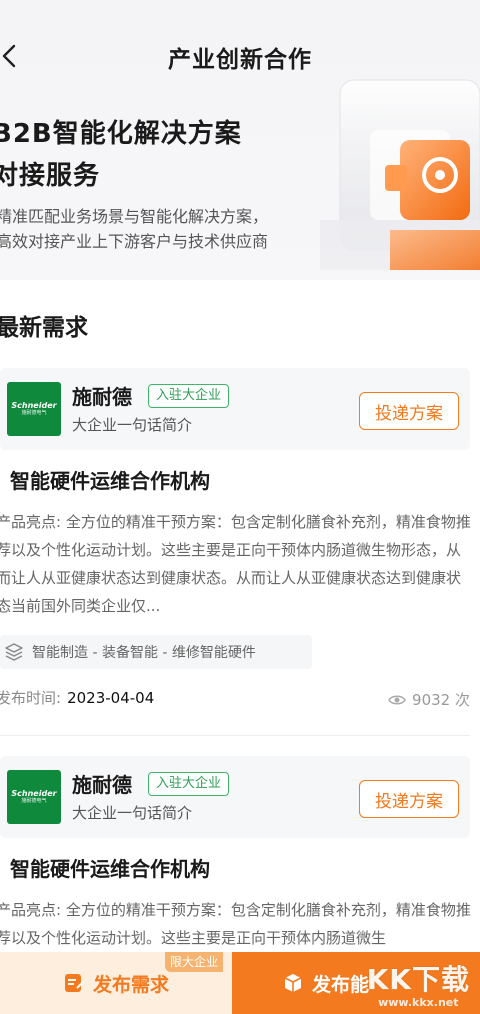 This screenshot has height=1014, width=480. Describe the element at coordinates (293, 983) in the screenshot. I see `cube-icon` at that location.